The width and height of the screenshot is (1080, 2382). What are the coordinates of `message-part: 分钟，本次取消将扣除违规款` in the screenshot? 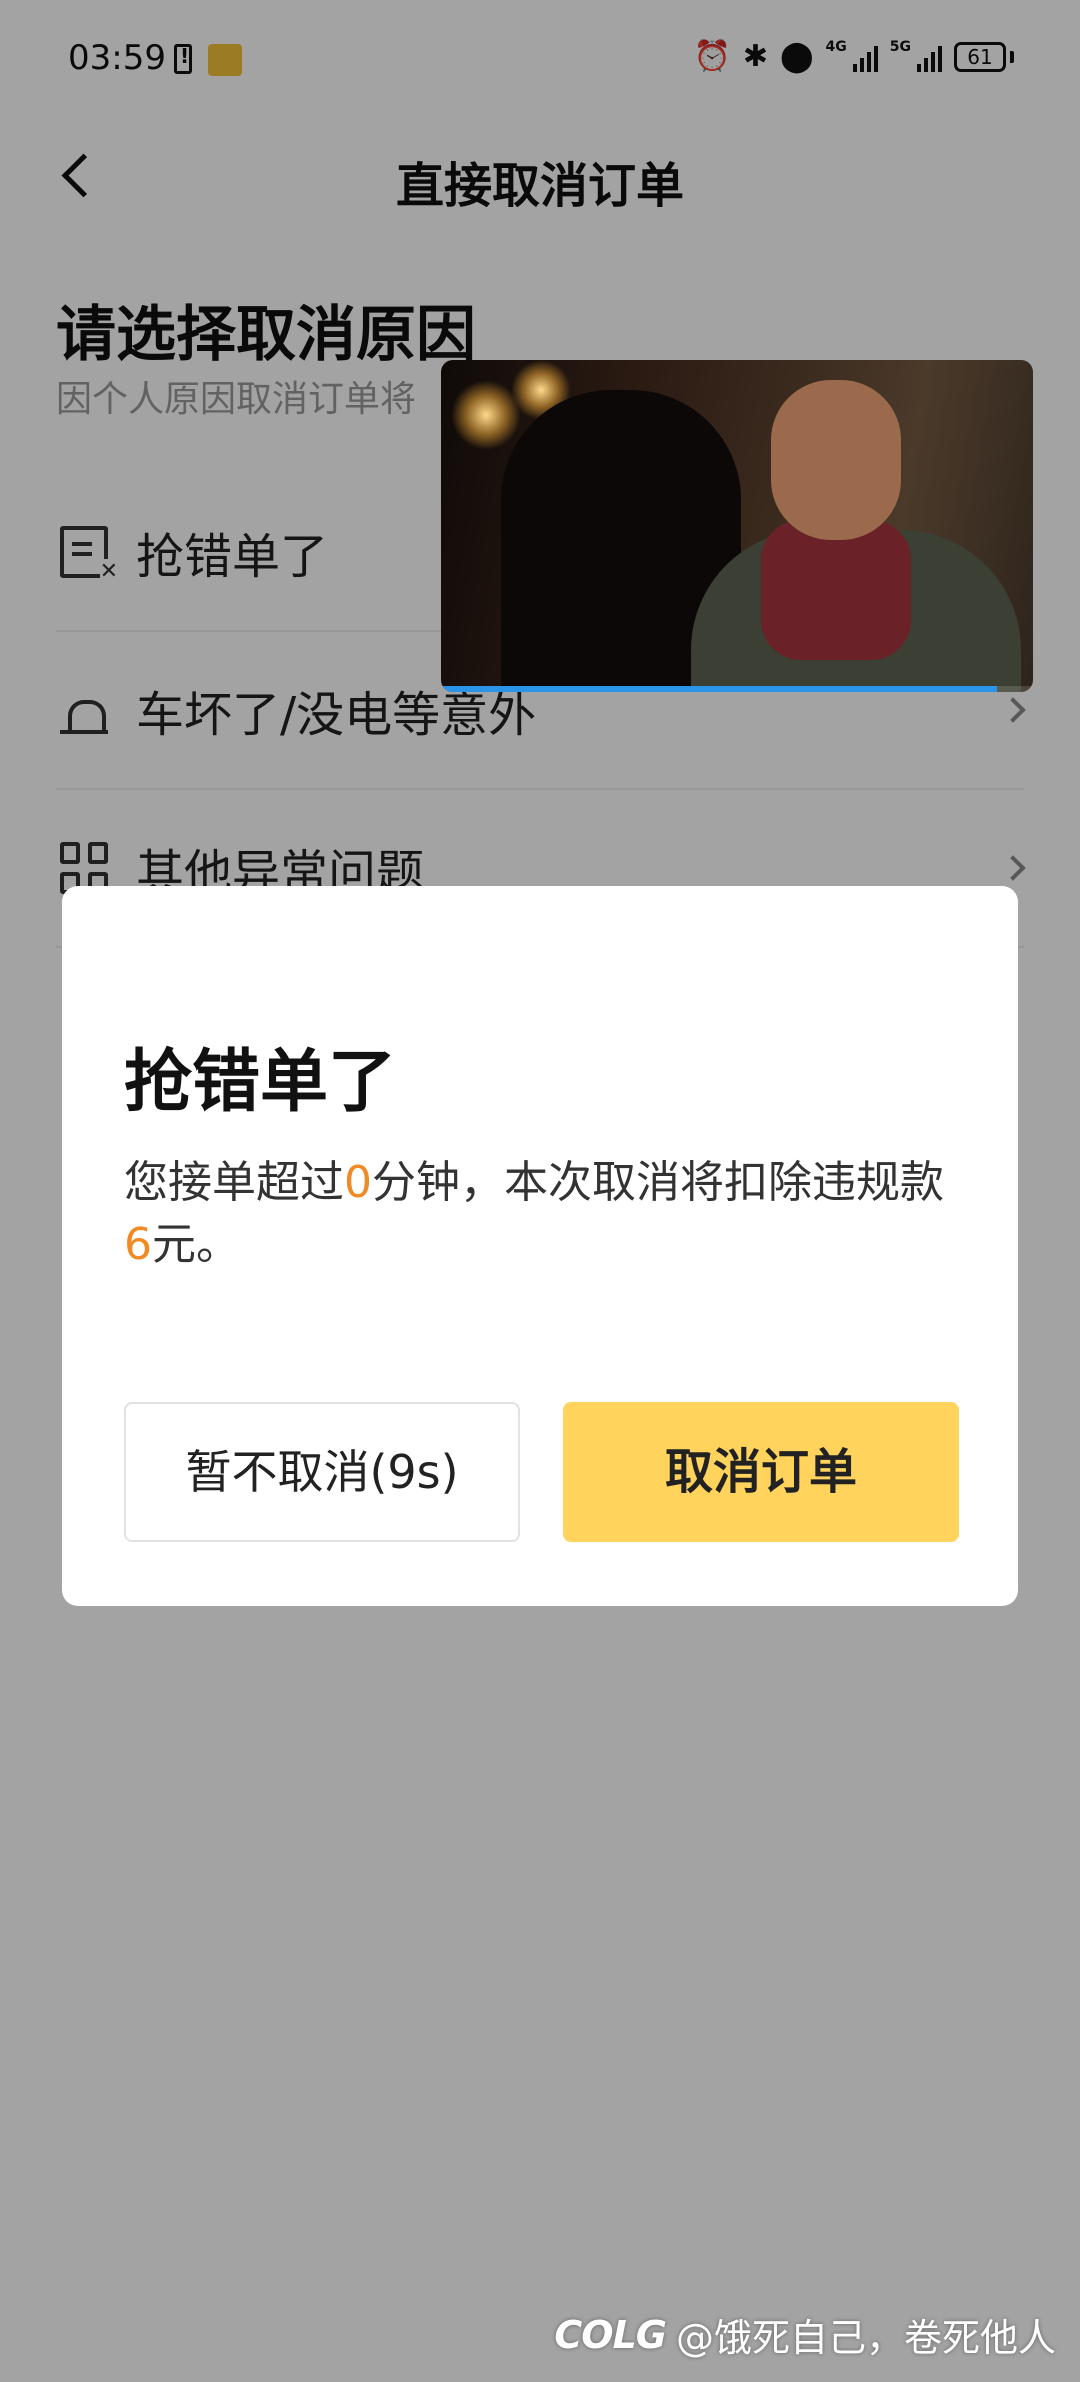 It's located at (658, 1182).